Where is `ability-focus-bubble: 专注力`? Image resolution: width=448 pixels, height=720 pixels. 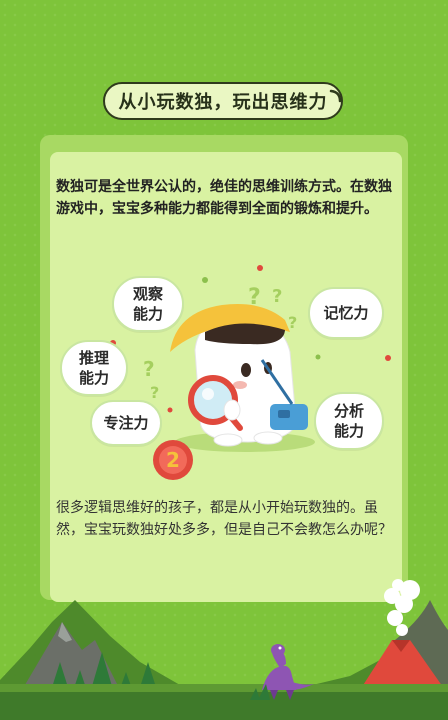
ability-focus-bubble: 专注力 is located at coordinates (126, 423).